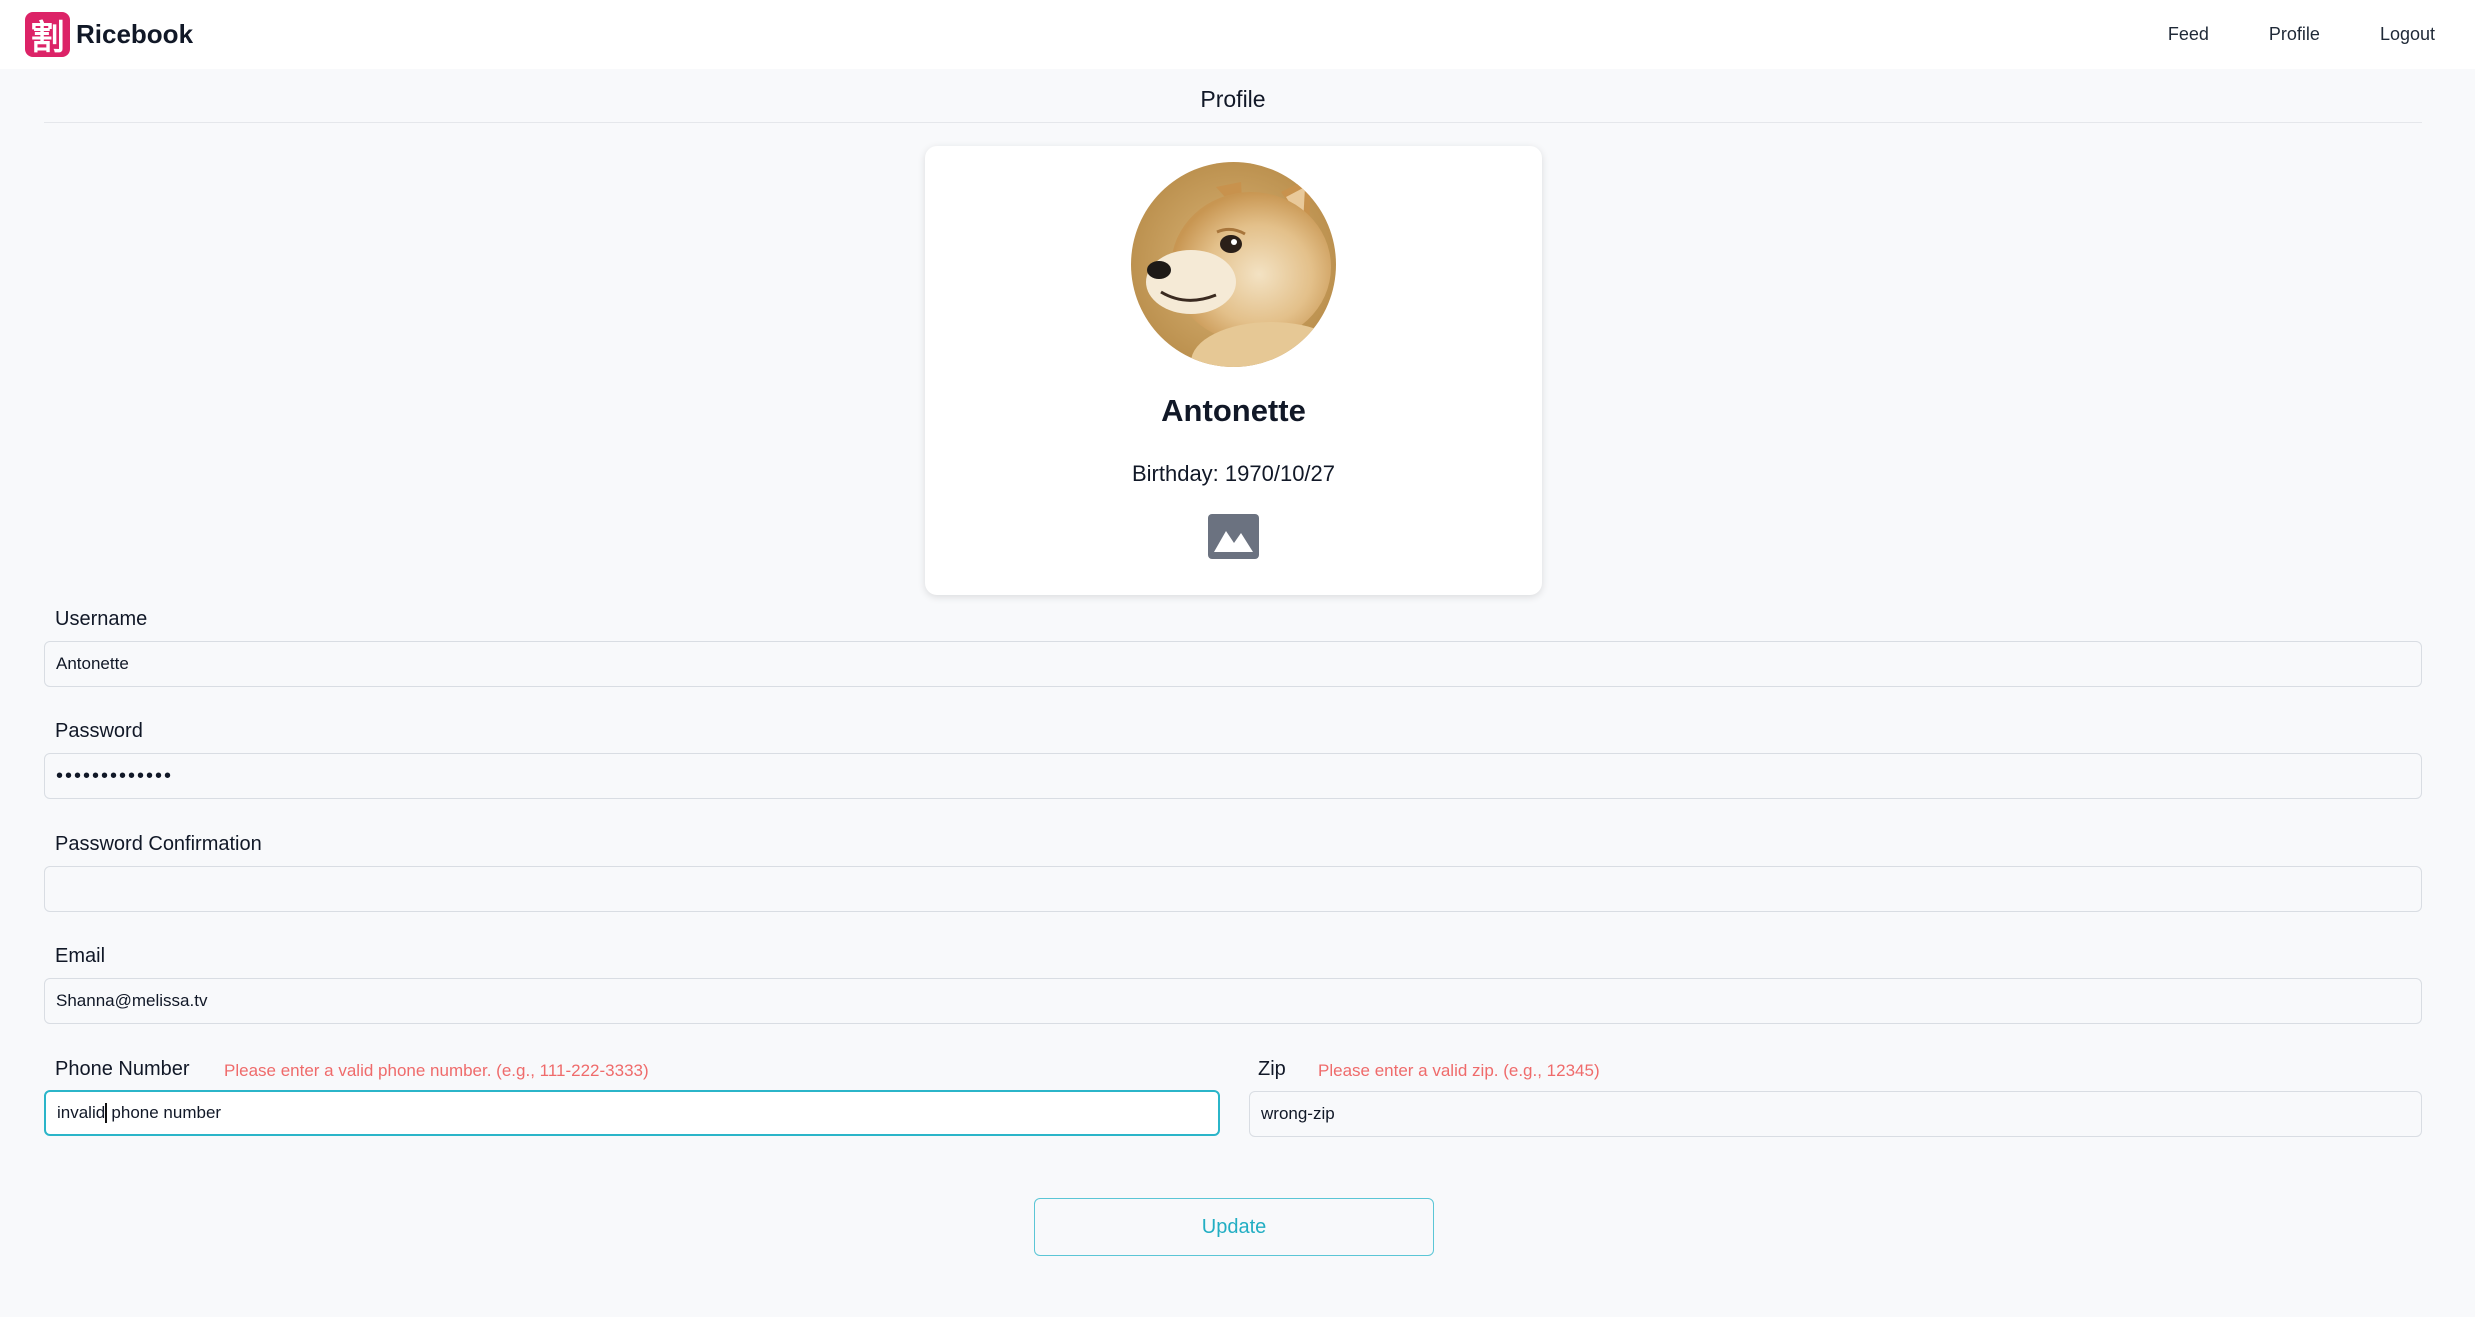 The height and width of the screenshot is (1317, 2475). I want to click on password-confirmation-label: Password Confirmation, so click(158, 844).